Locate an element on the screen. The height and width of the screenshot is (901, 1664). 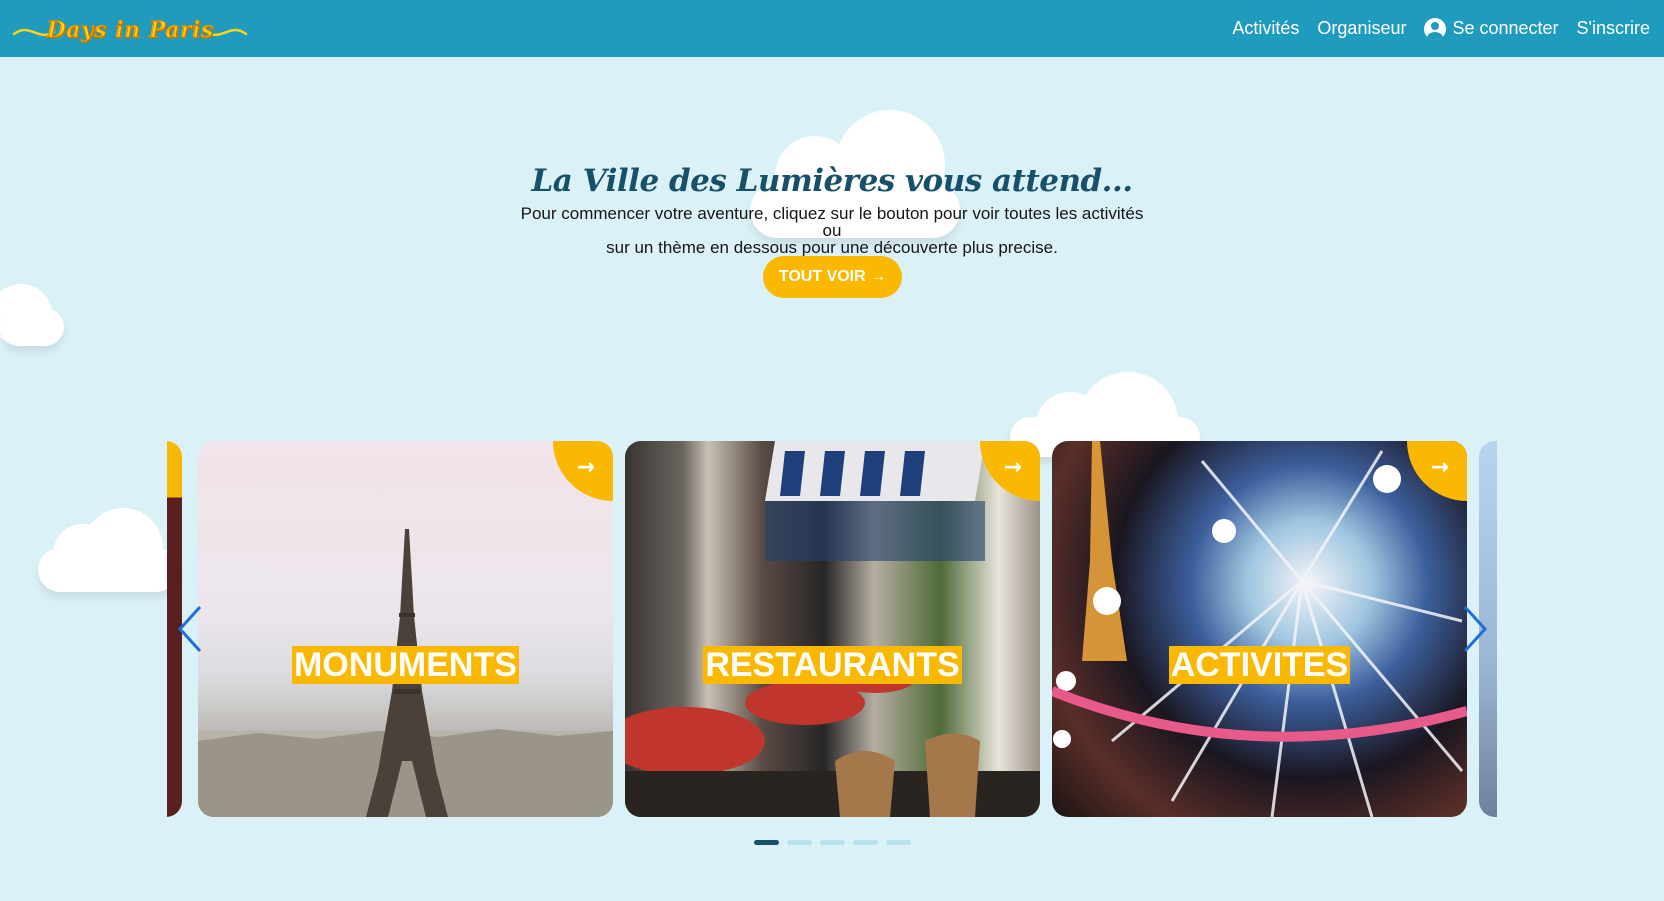
carousel-card-monuments: MONUMENTS → is located at coordinates (405, 629).